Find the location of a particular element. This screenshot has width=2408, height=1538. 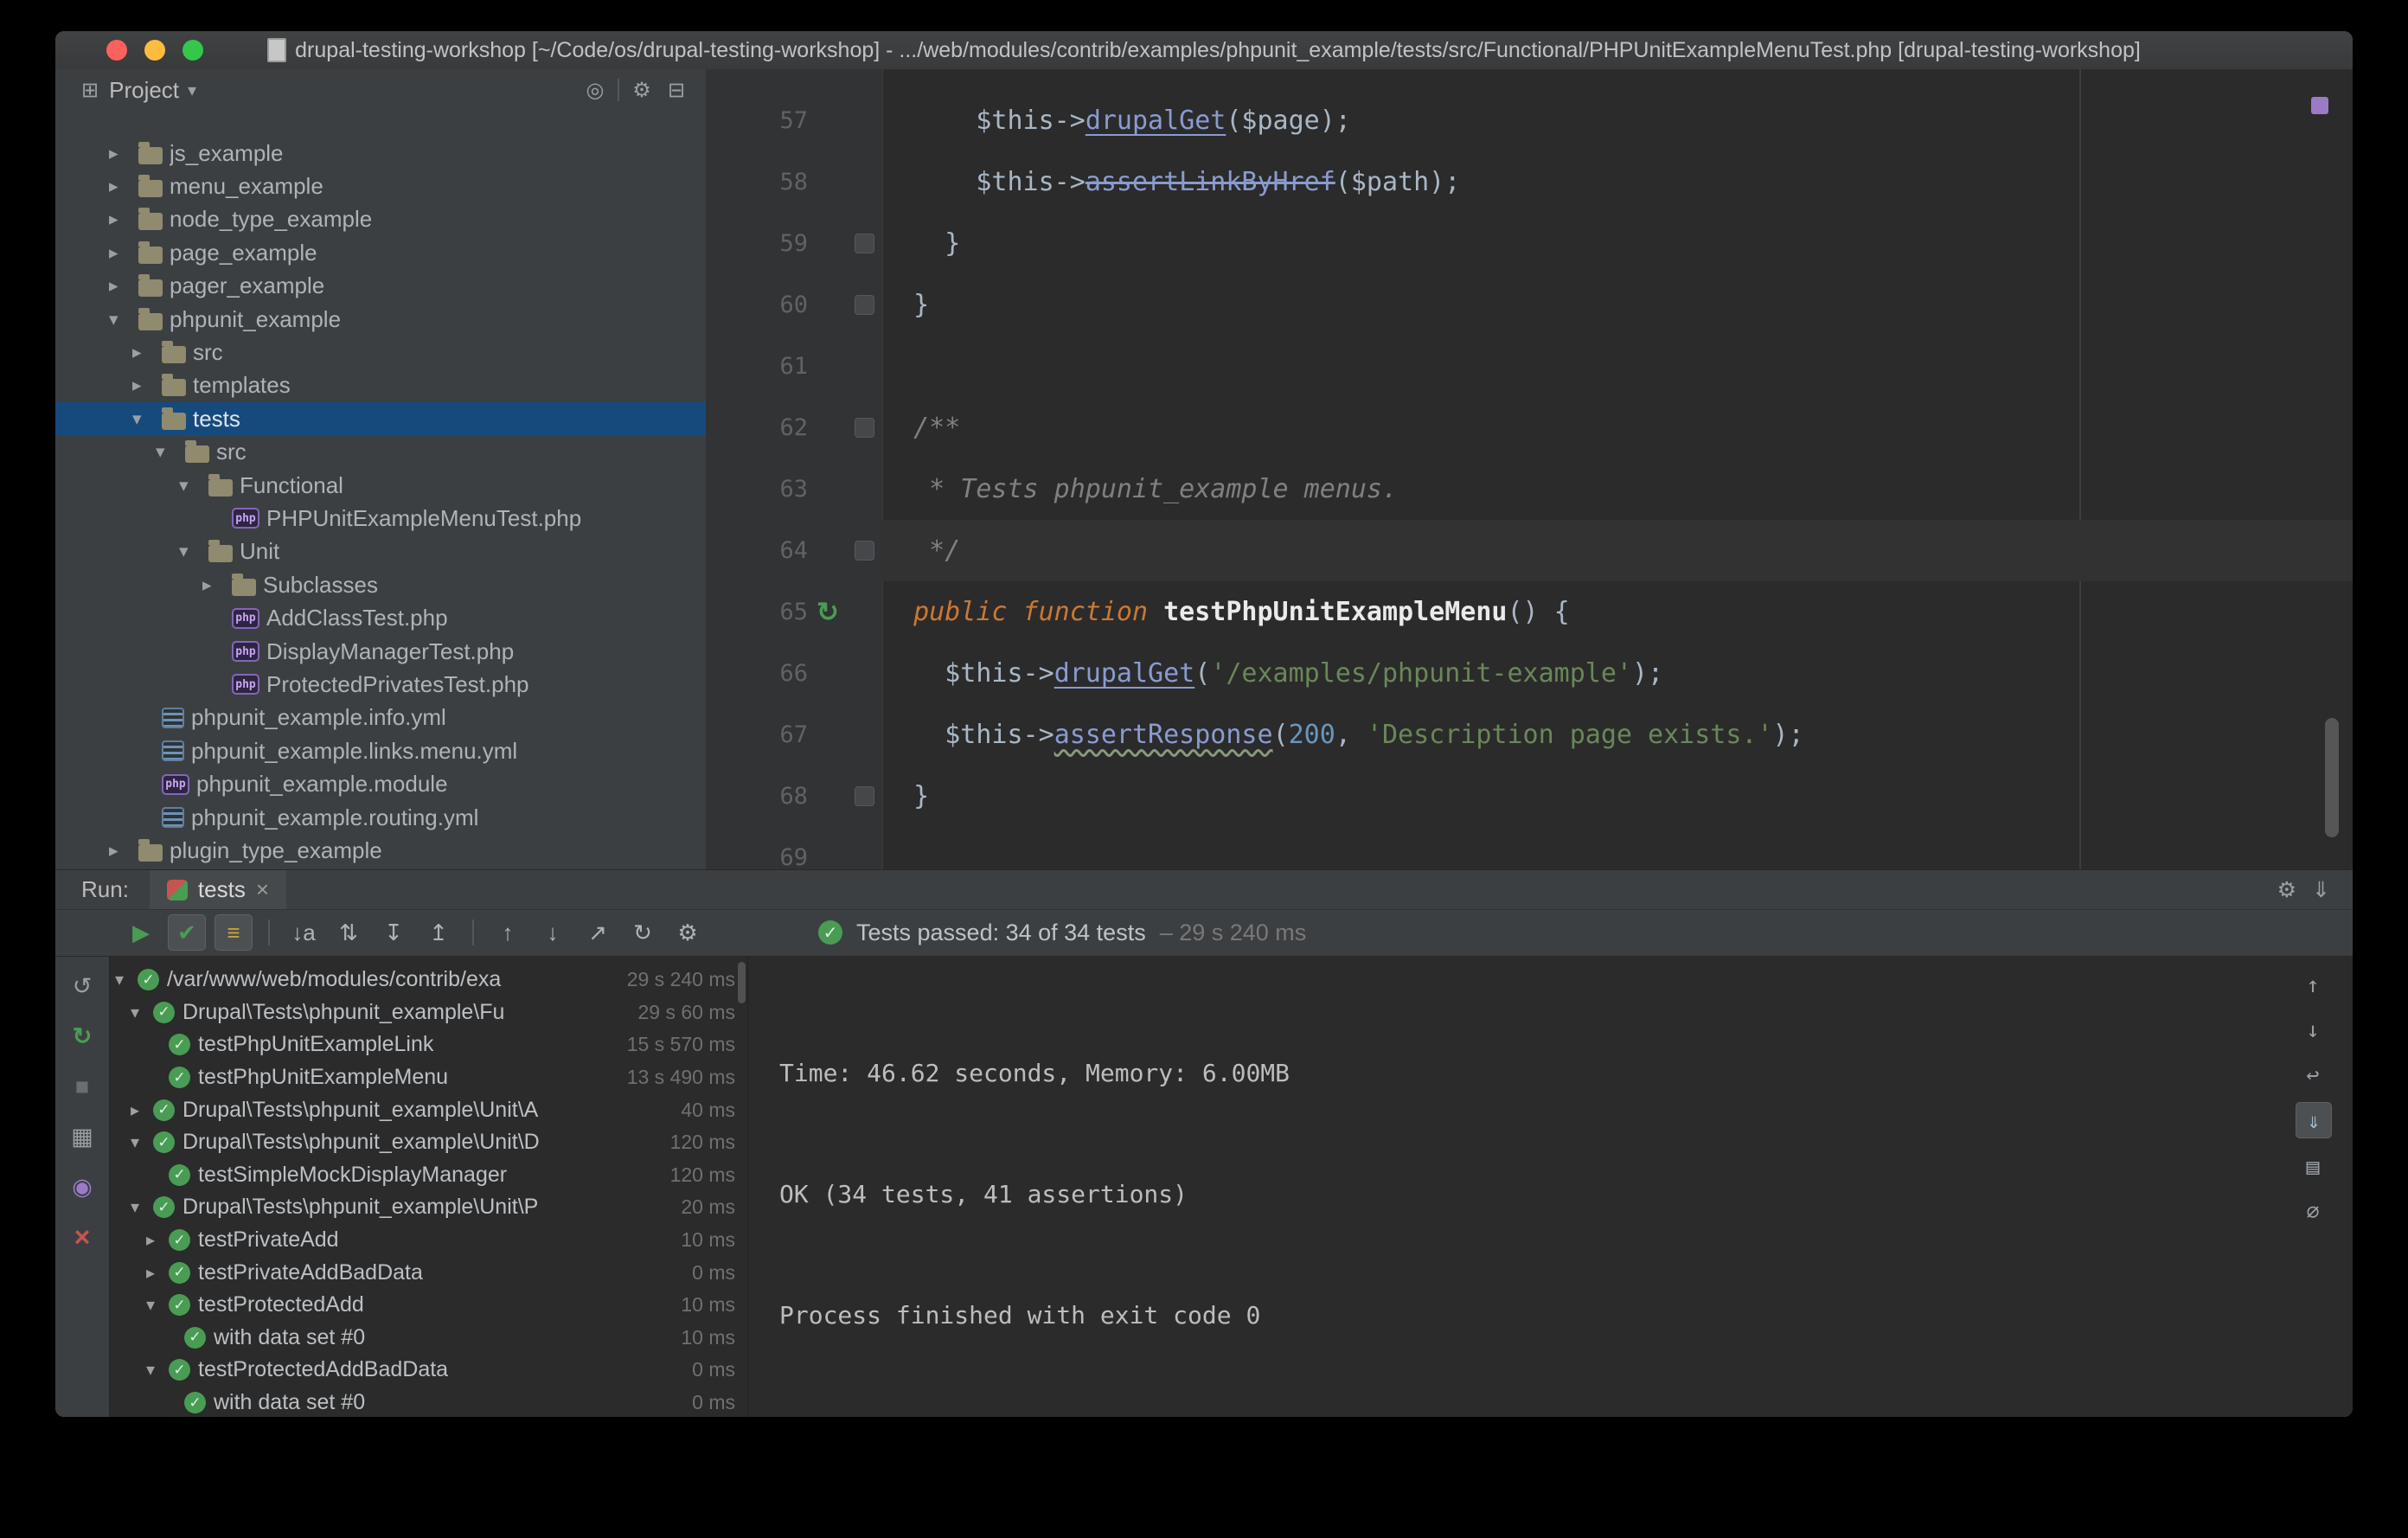

project-tree-item: ▸ src is located at coordinates (380, 352).